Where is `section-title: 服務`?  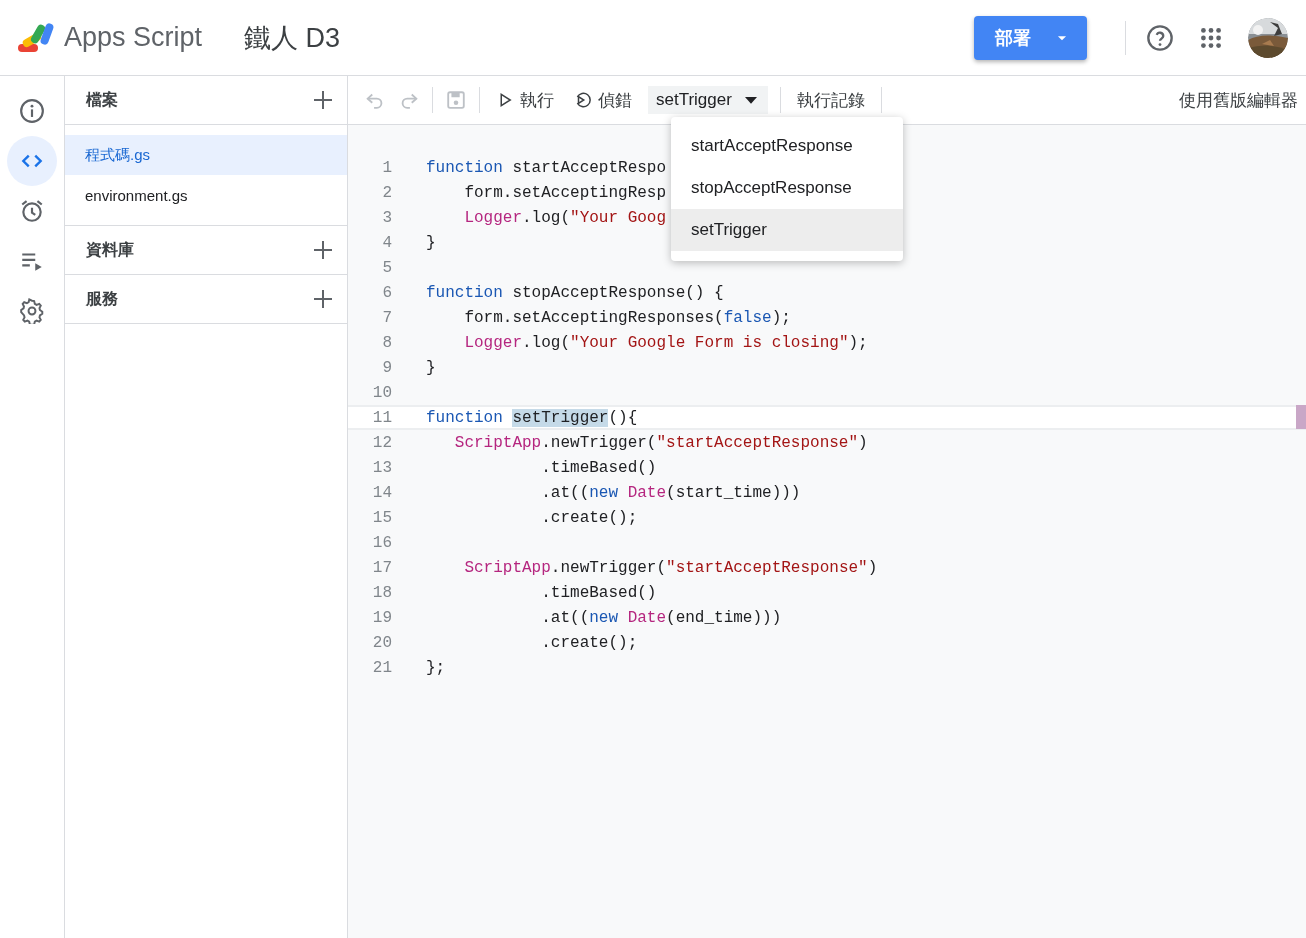
section-title: 服務 is located at coordinates (102, 299).